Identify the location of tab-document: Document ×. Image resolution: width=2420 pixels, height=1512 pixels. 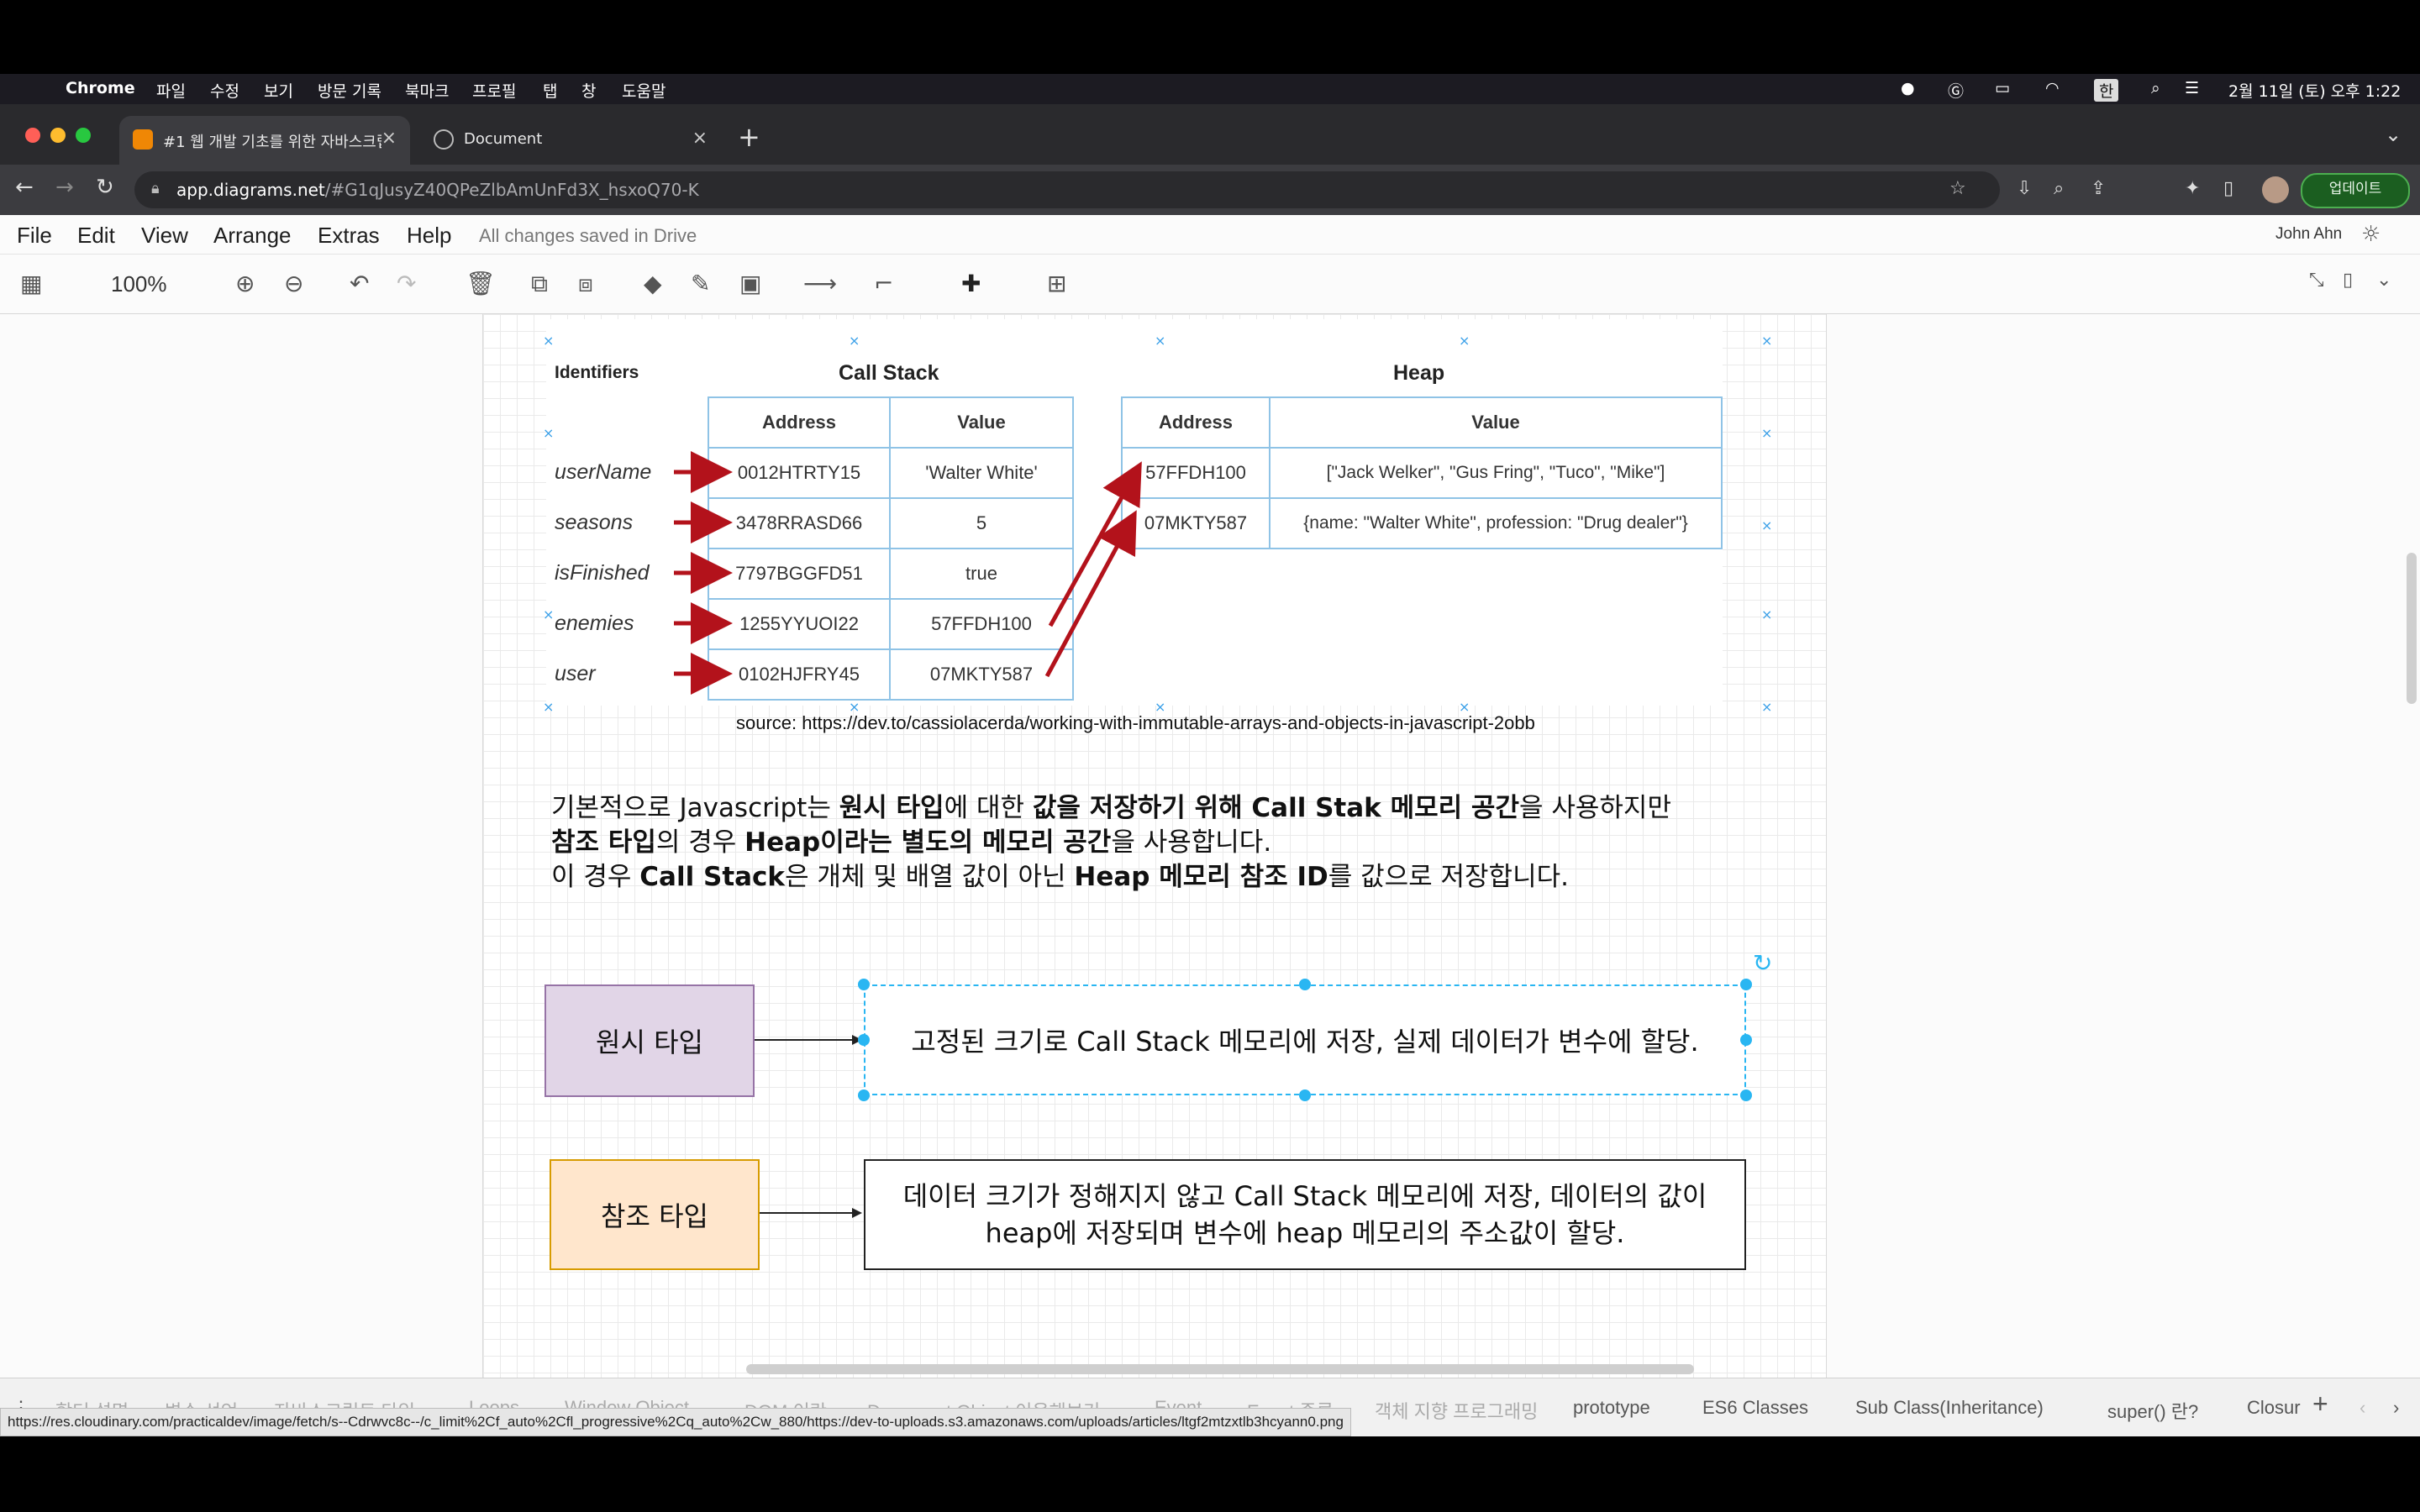
(570, 140).